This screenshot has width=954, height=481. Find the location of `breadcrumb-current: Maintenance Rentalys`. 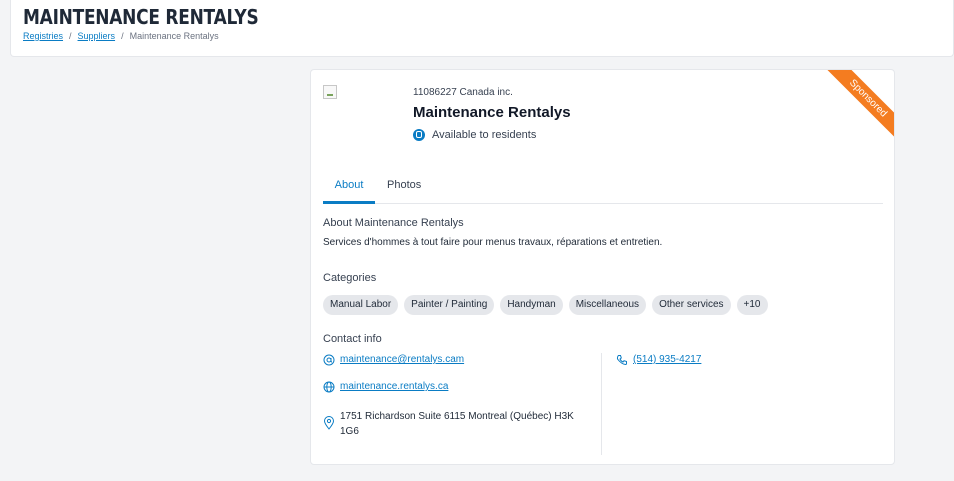

breadcrumb-current: Maintenance Rentalys is located at coordinates (174, 36).